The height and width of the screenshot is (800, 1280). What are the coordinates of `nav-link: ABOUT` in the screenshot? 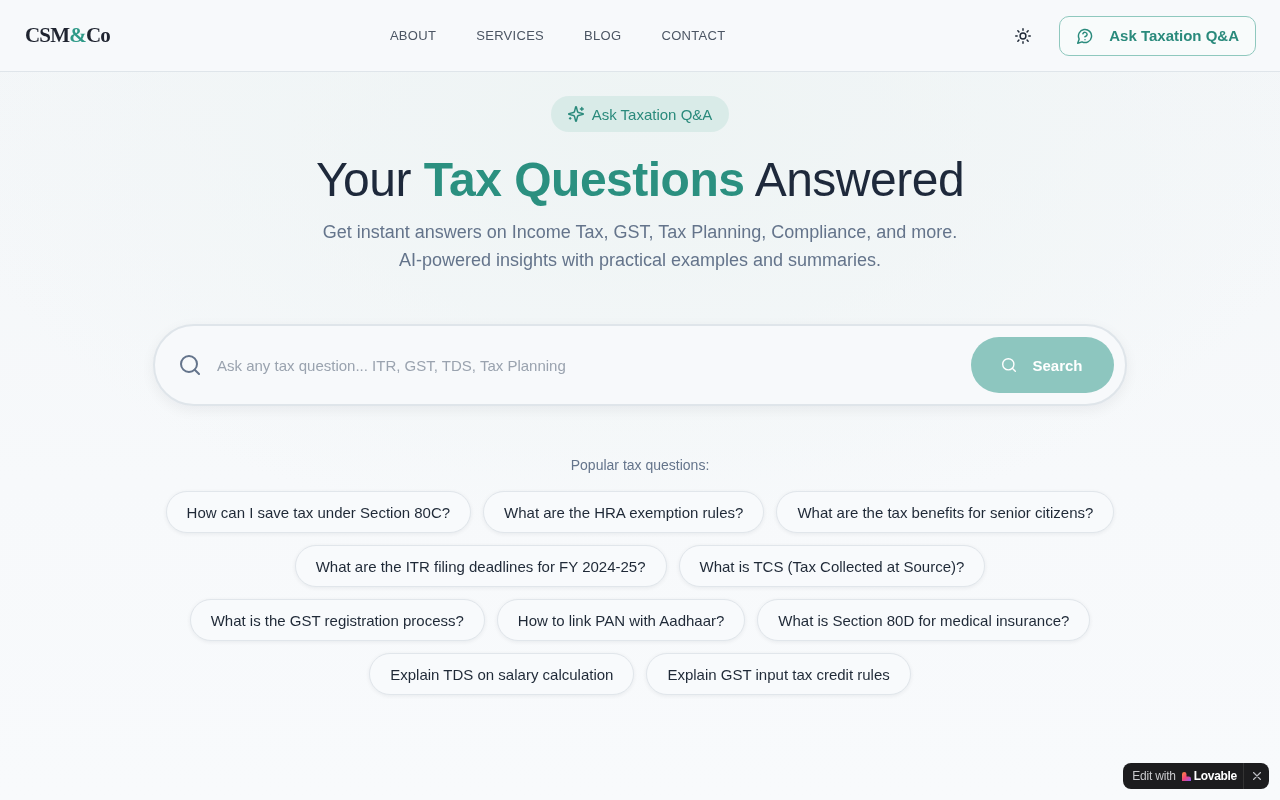 It's located at (413, 35).